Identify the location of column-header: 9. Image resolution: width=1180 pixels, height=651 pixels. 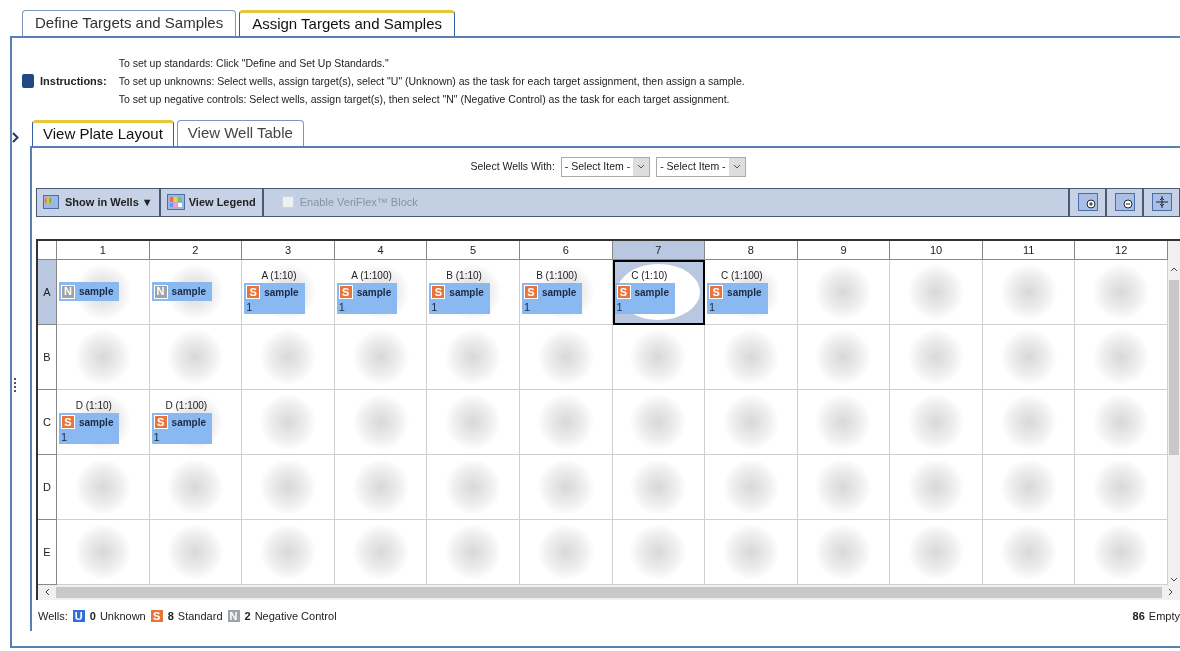
(844, 250).